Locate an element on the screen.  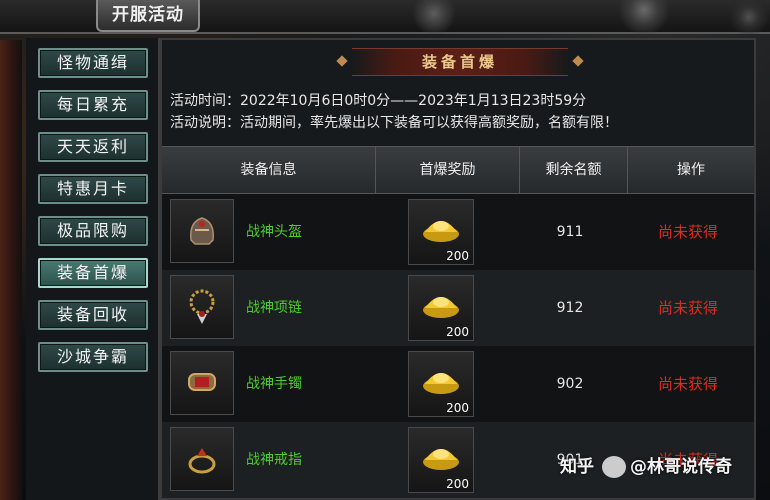
sidebar-item-castle-siege: 沙城争霸 is located at coordinates (93, 357).